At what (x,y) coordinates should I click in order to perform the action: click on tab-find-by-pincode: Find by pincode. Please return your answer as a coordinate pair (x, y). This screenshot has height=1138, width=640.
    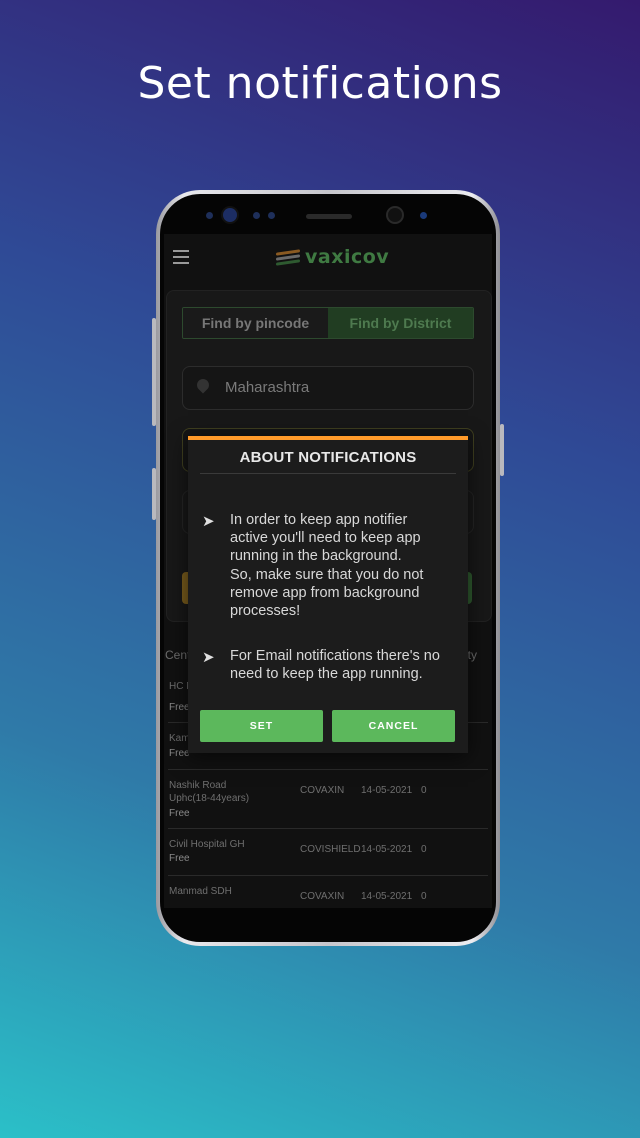
    Looking at the image, I should click on (255, 323).